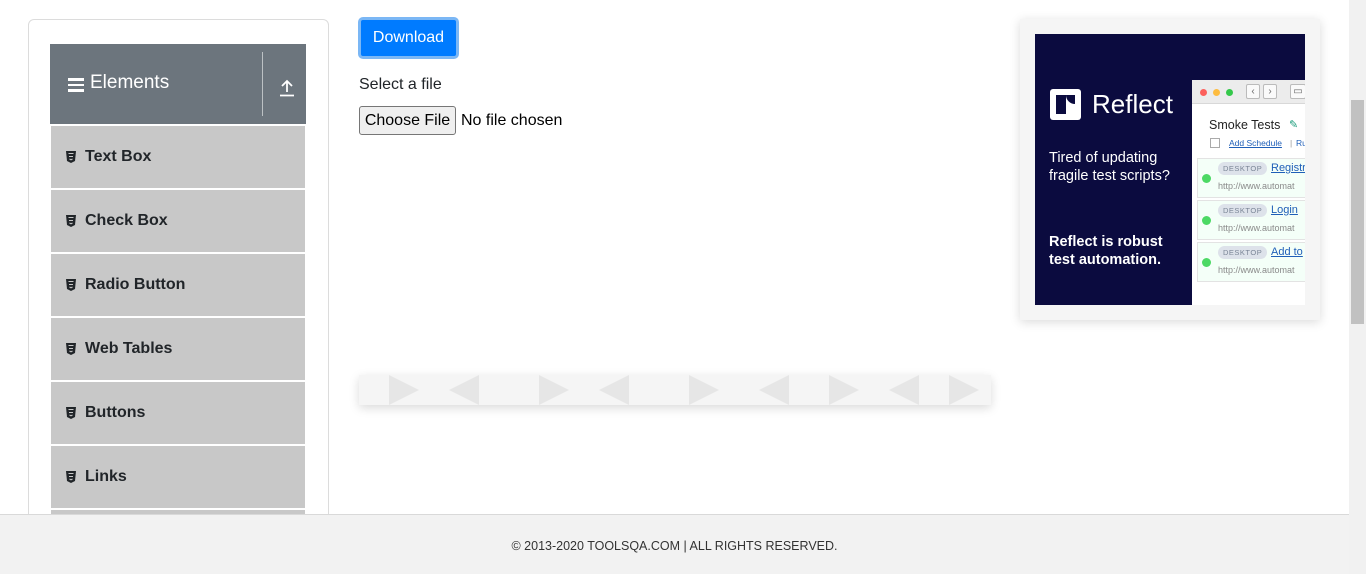 This screenshot has height=574, width=1366. I want to click on calendar-icon, so click(1215, 143).